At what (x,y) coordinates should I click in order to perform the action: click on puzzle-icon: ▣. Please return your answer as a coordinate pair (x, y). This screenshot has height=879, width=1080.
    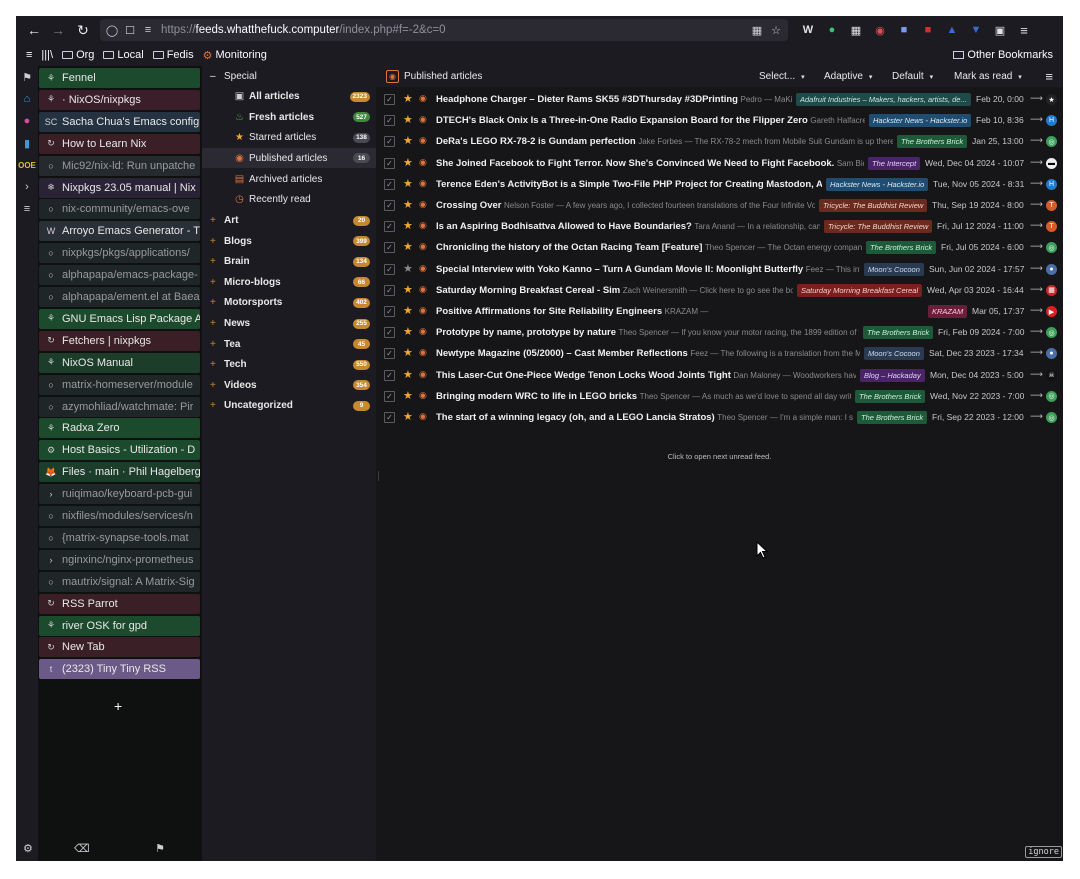
    Looking at the image, I should click on (1000, 30).